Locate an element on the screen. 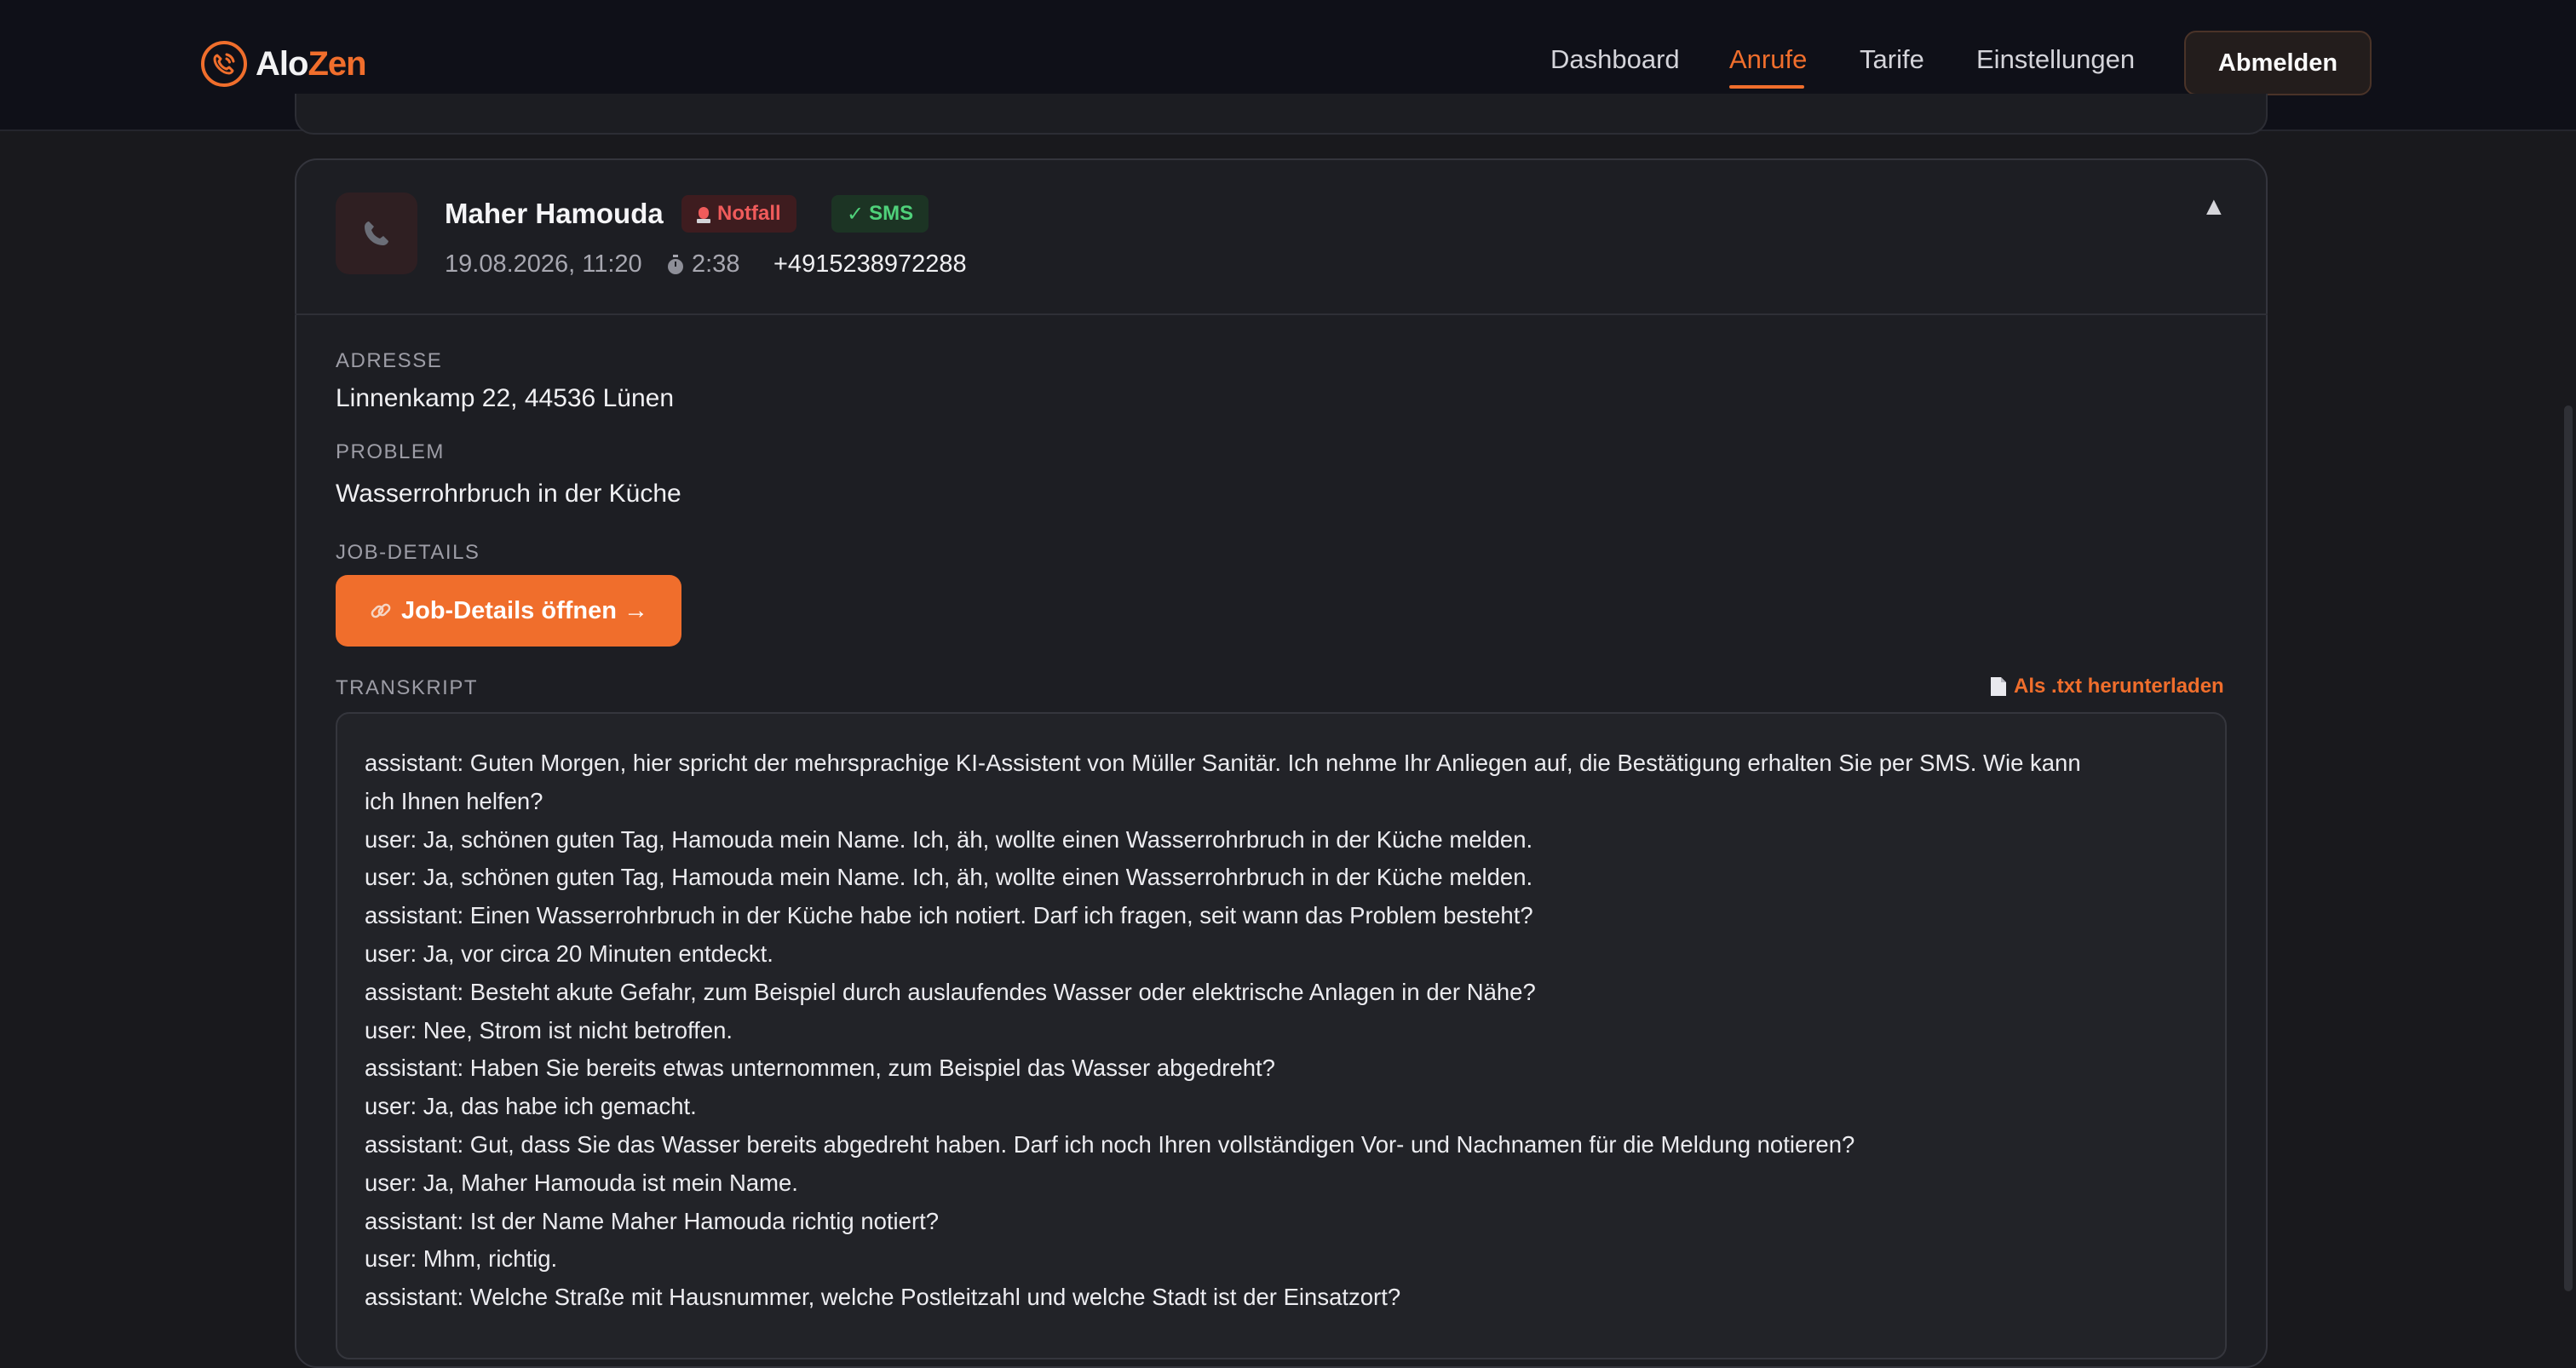 The width and height of the screenshot is (2576, 1368). document-icon is located at coordinates (1999, 686).